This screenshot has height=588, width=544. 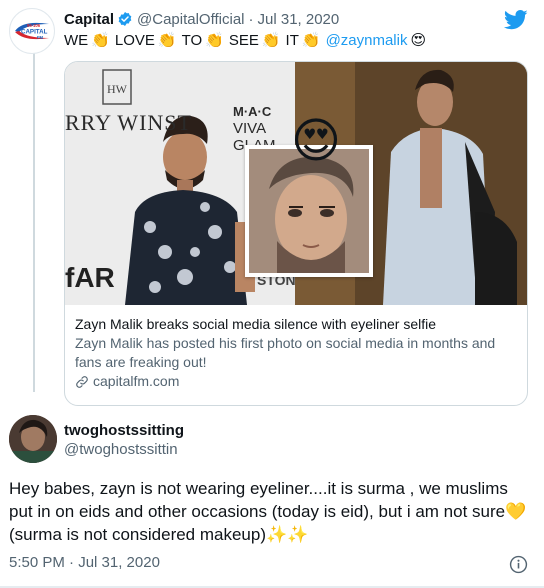 I want to click on author-name: Capital, so click(x=89, y=19).